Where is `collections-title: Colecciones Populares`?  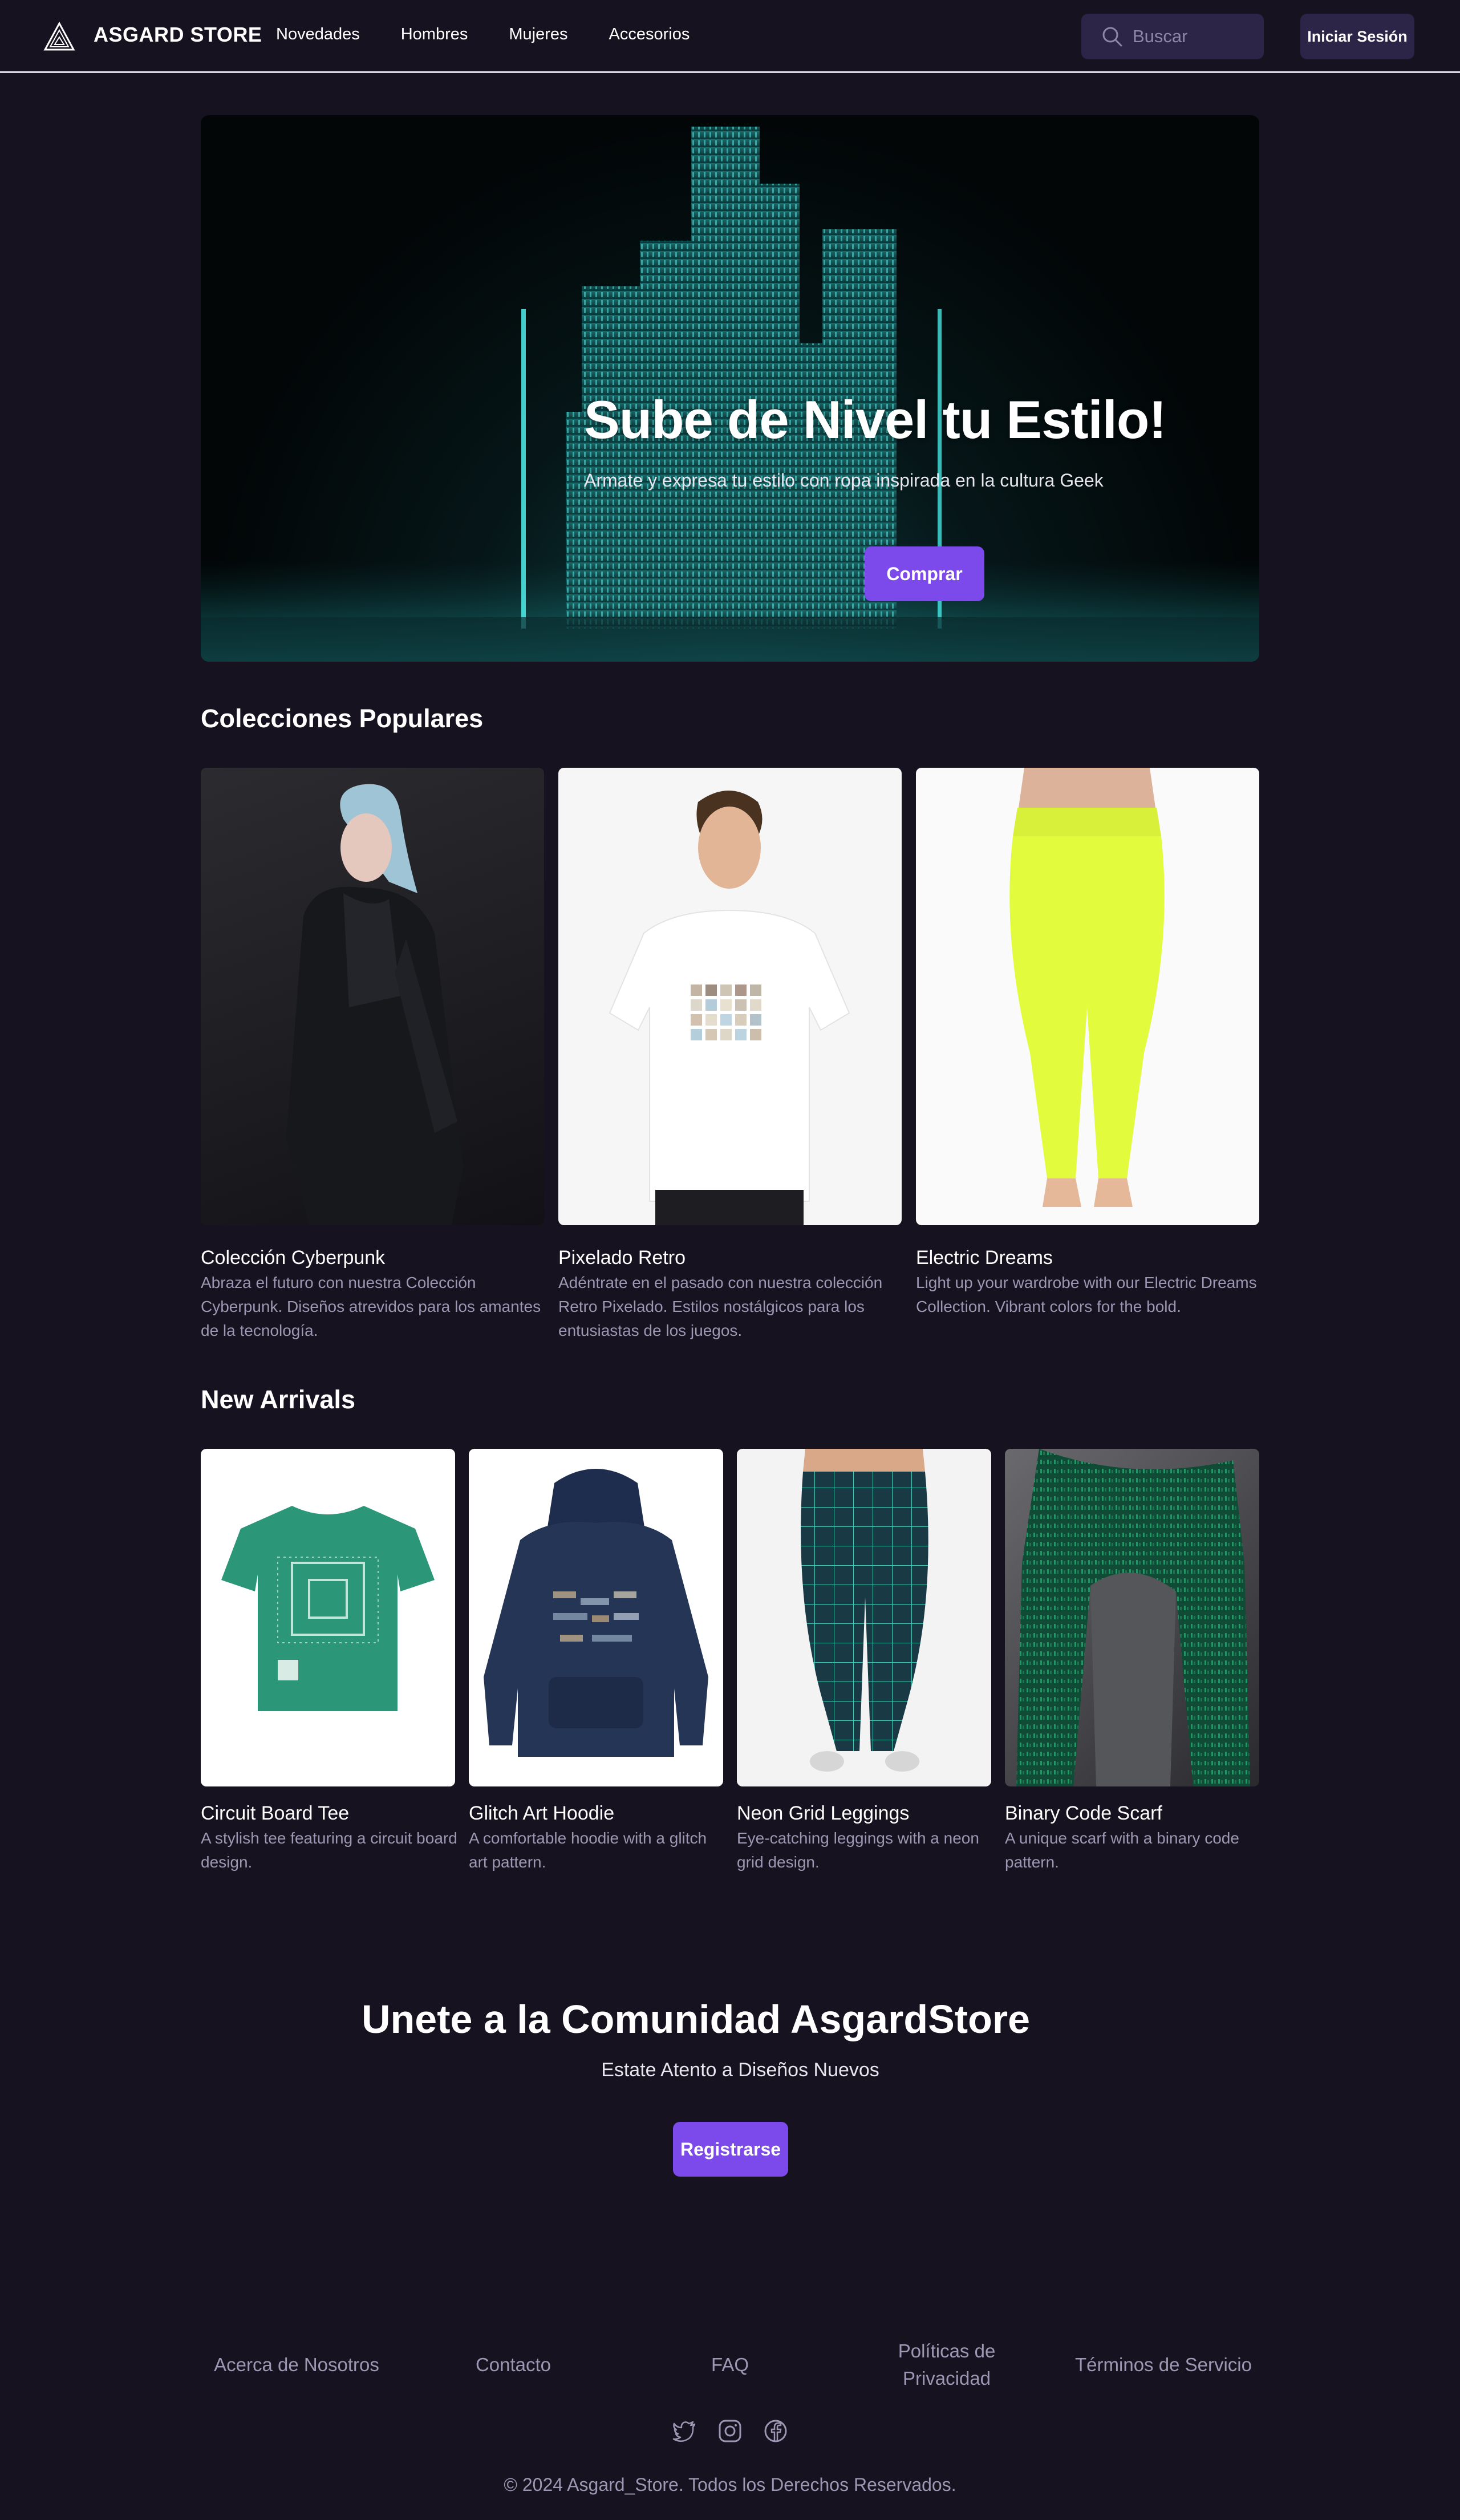 collections-title: Colecciones Populares is located at coordinates (342, 719).